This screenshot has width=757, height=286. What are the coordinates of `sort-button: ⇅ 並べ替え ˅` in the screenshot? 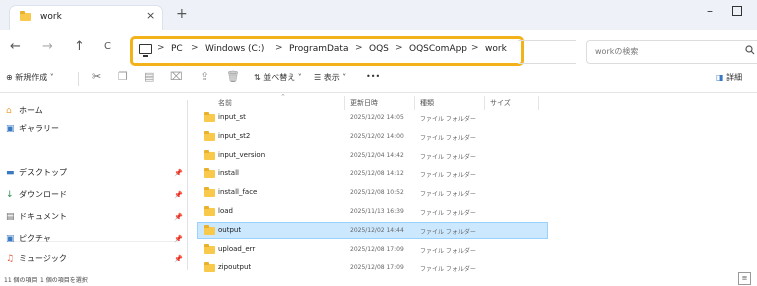 It's located at (278, 77).